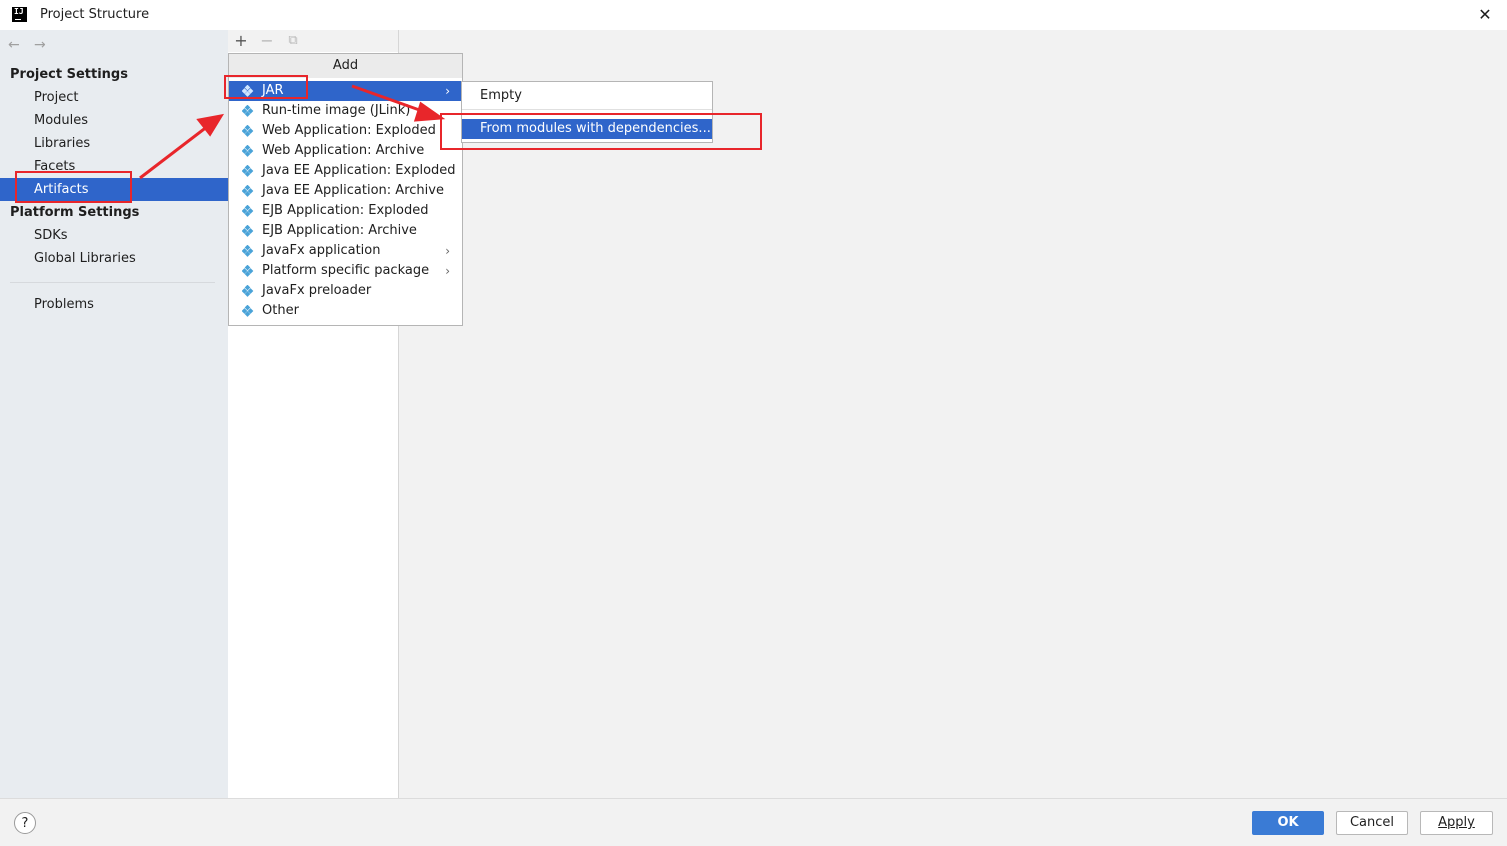 The image size is (1507, 846). I want to click on dialog-footer: ? OK Cancel Apply, so click(753, 822).